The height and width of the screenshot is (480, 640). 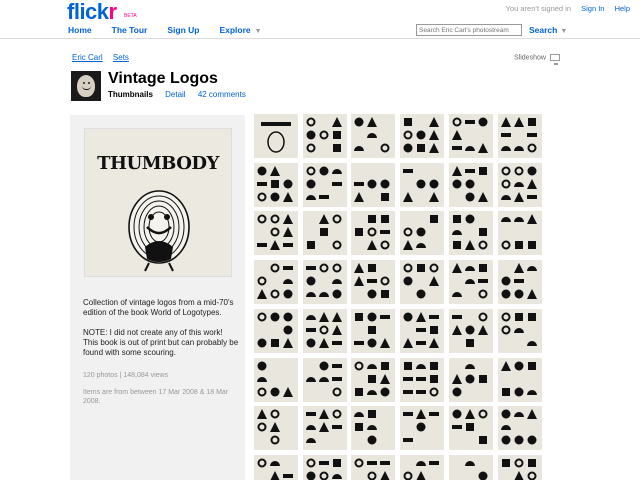 I want to click on cover-photo: THUMBODY, so click(x=158, y=202).